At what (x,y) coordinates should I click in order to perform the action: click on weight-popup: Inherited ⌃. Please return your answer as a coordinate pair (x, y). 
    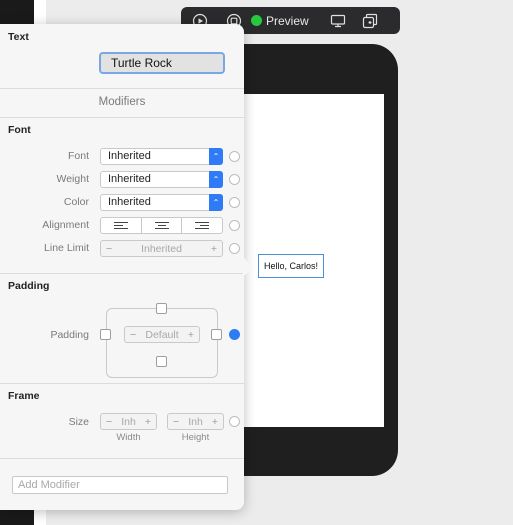
    Looking at the image, I should click on (161, 179).